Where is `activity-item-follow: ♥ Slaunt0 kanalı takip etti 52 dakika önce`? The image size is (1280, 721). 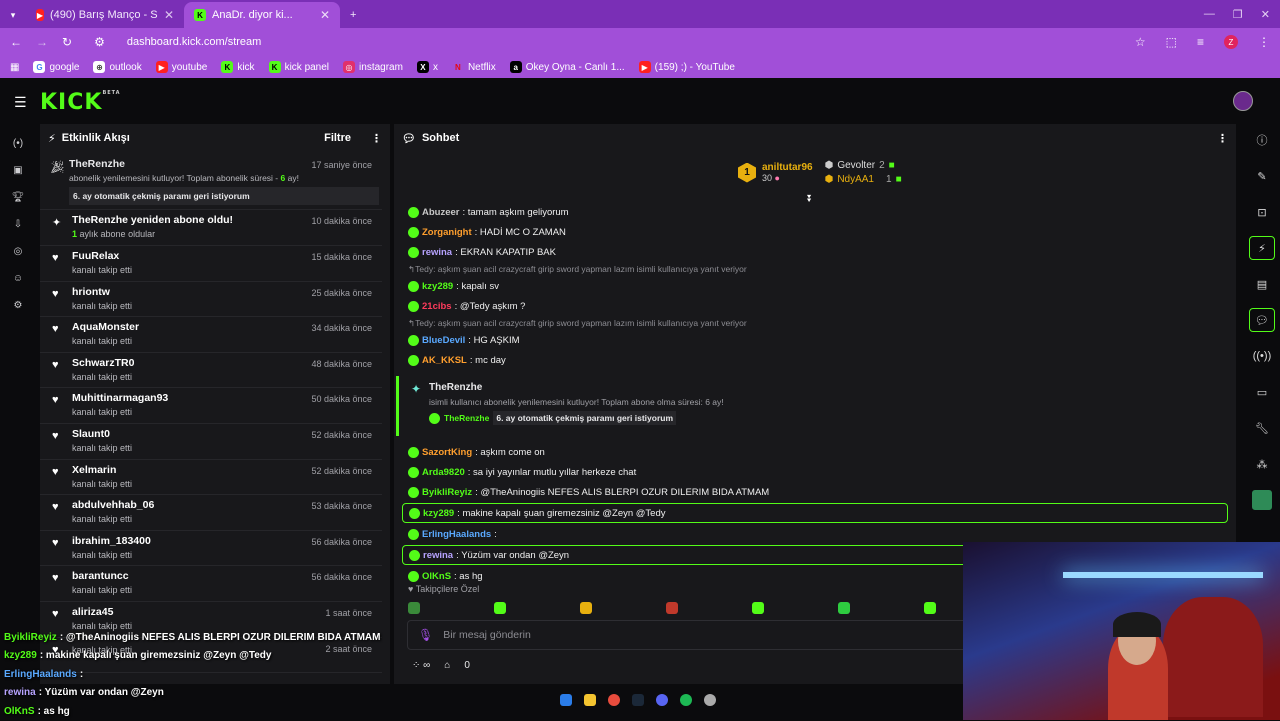
activity-item-follow: ♥ Slaunt0 kanalı takip etti 52 dakika önce is located at coordinates (211, 442).